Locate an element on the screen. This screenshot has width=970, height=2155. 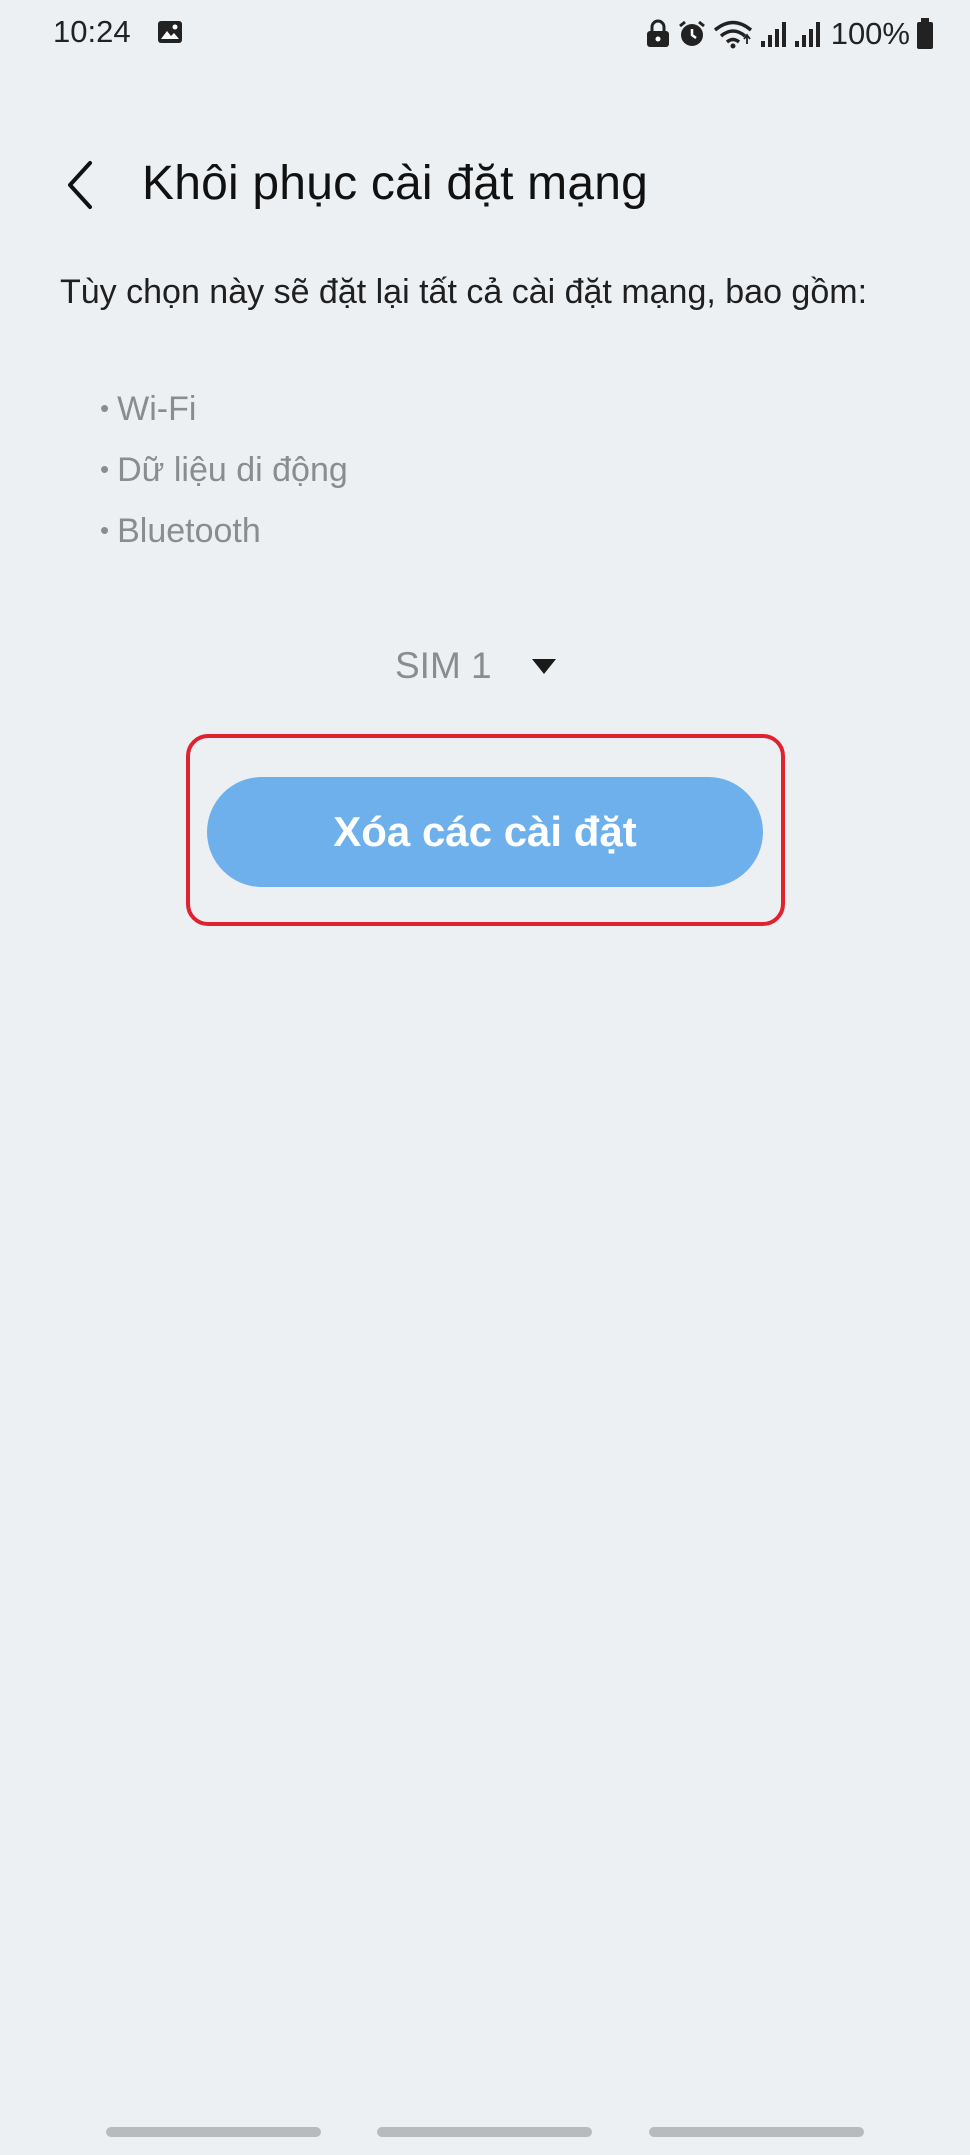
alarm-icon is located at coordinates (691, 33).